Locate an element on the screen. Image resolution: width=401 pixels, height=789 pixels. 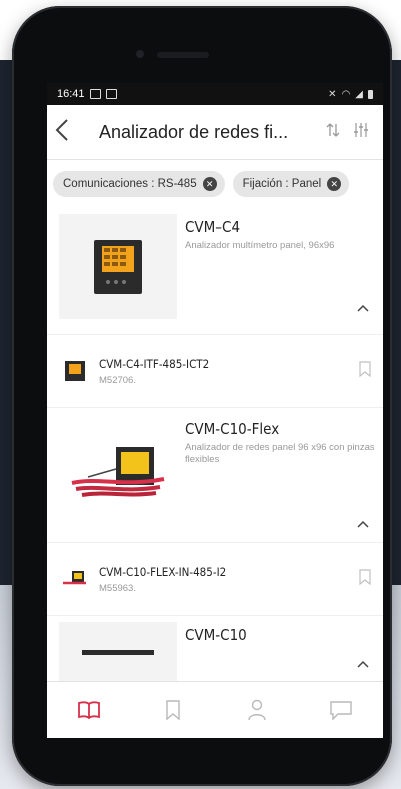
battery-icon is located at coordinates (370, 94).